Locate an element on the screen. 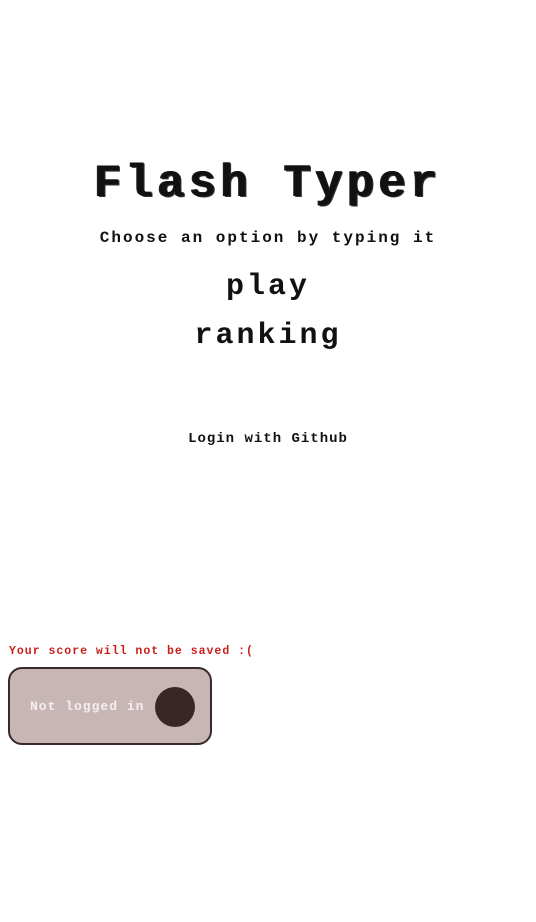  login-github-link: Login with Github is located at coordinates (268, 439).